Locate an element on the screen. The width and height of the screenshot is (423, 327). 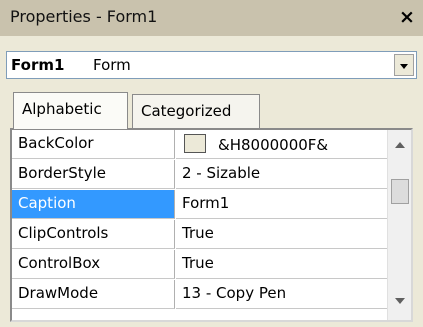
close-icon: × is located at coordinates (407, 17).